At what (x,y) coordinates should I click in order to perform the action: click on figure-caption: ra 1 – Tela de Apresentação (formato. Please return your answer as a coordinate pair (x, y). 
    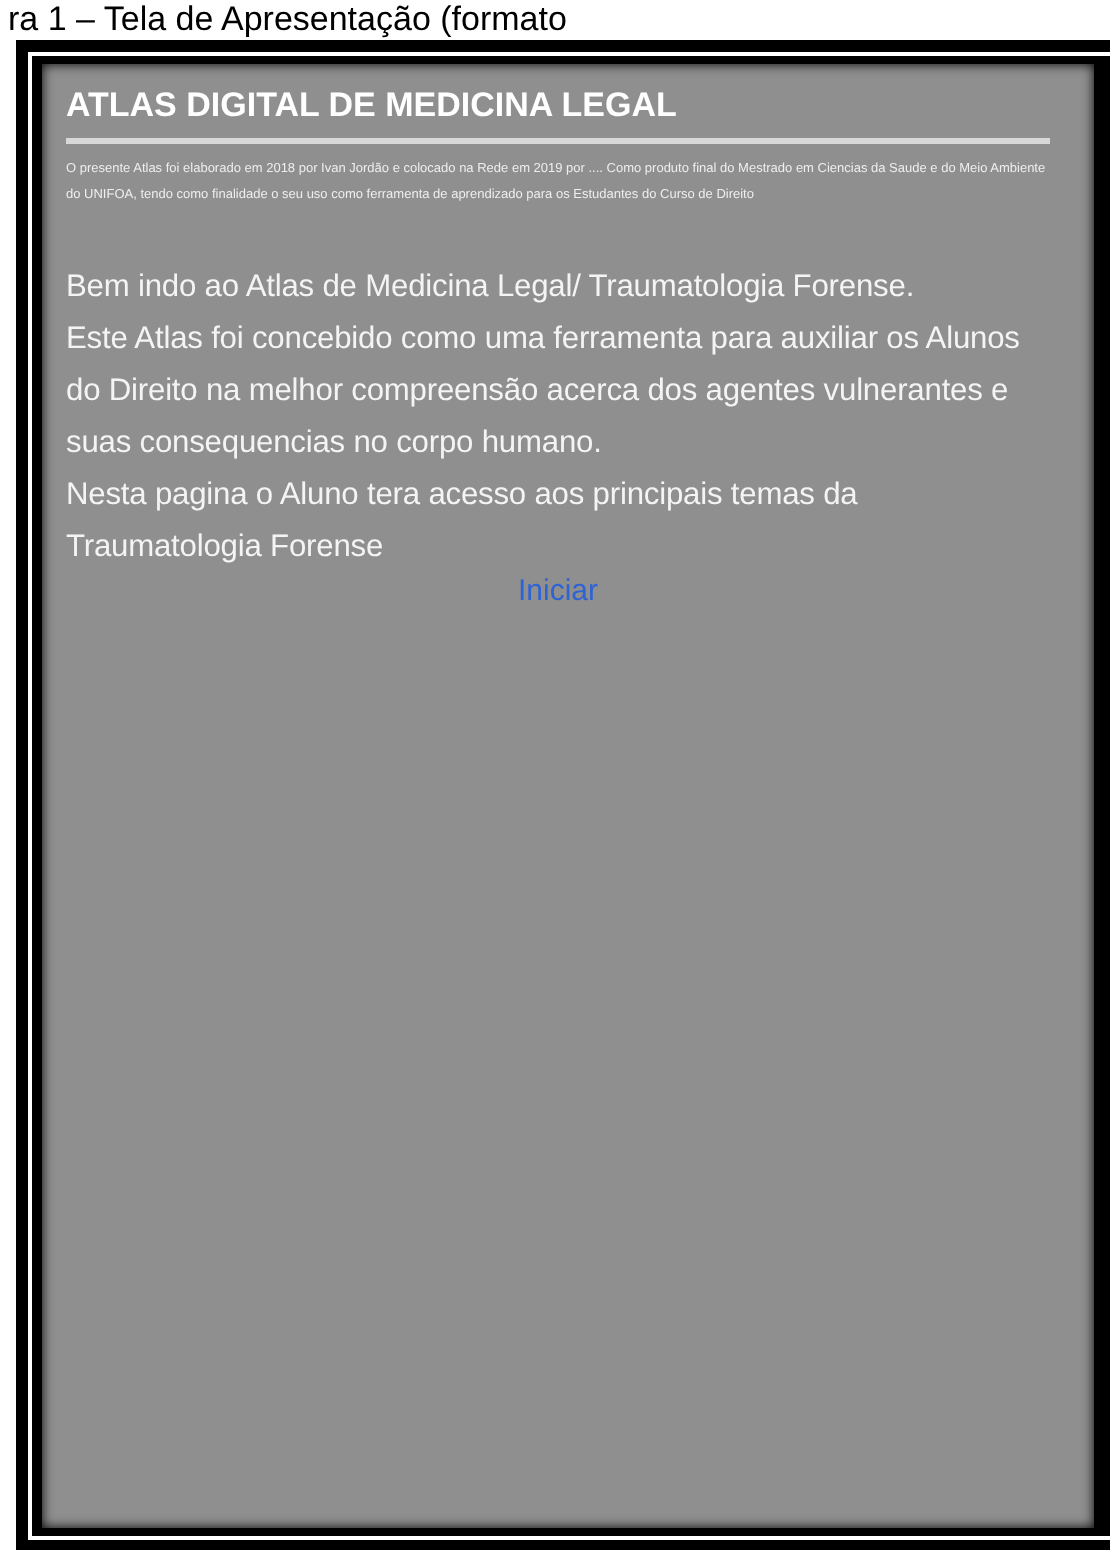
    Looking at the image, I should click on (286, 20).